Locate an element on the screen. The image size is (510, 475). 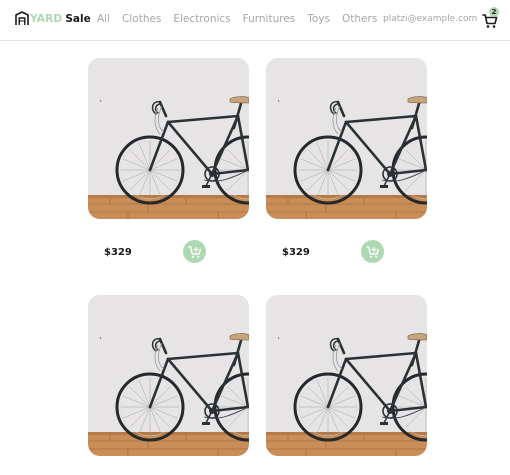
nav-link-all: All is located at coordinates (103, 19).